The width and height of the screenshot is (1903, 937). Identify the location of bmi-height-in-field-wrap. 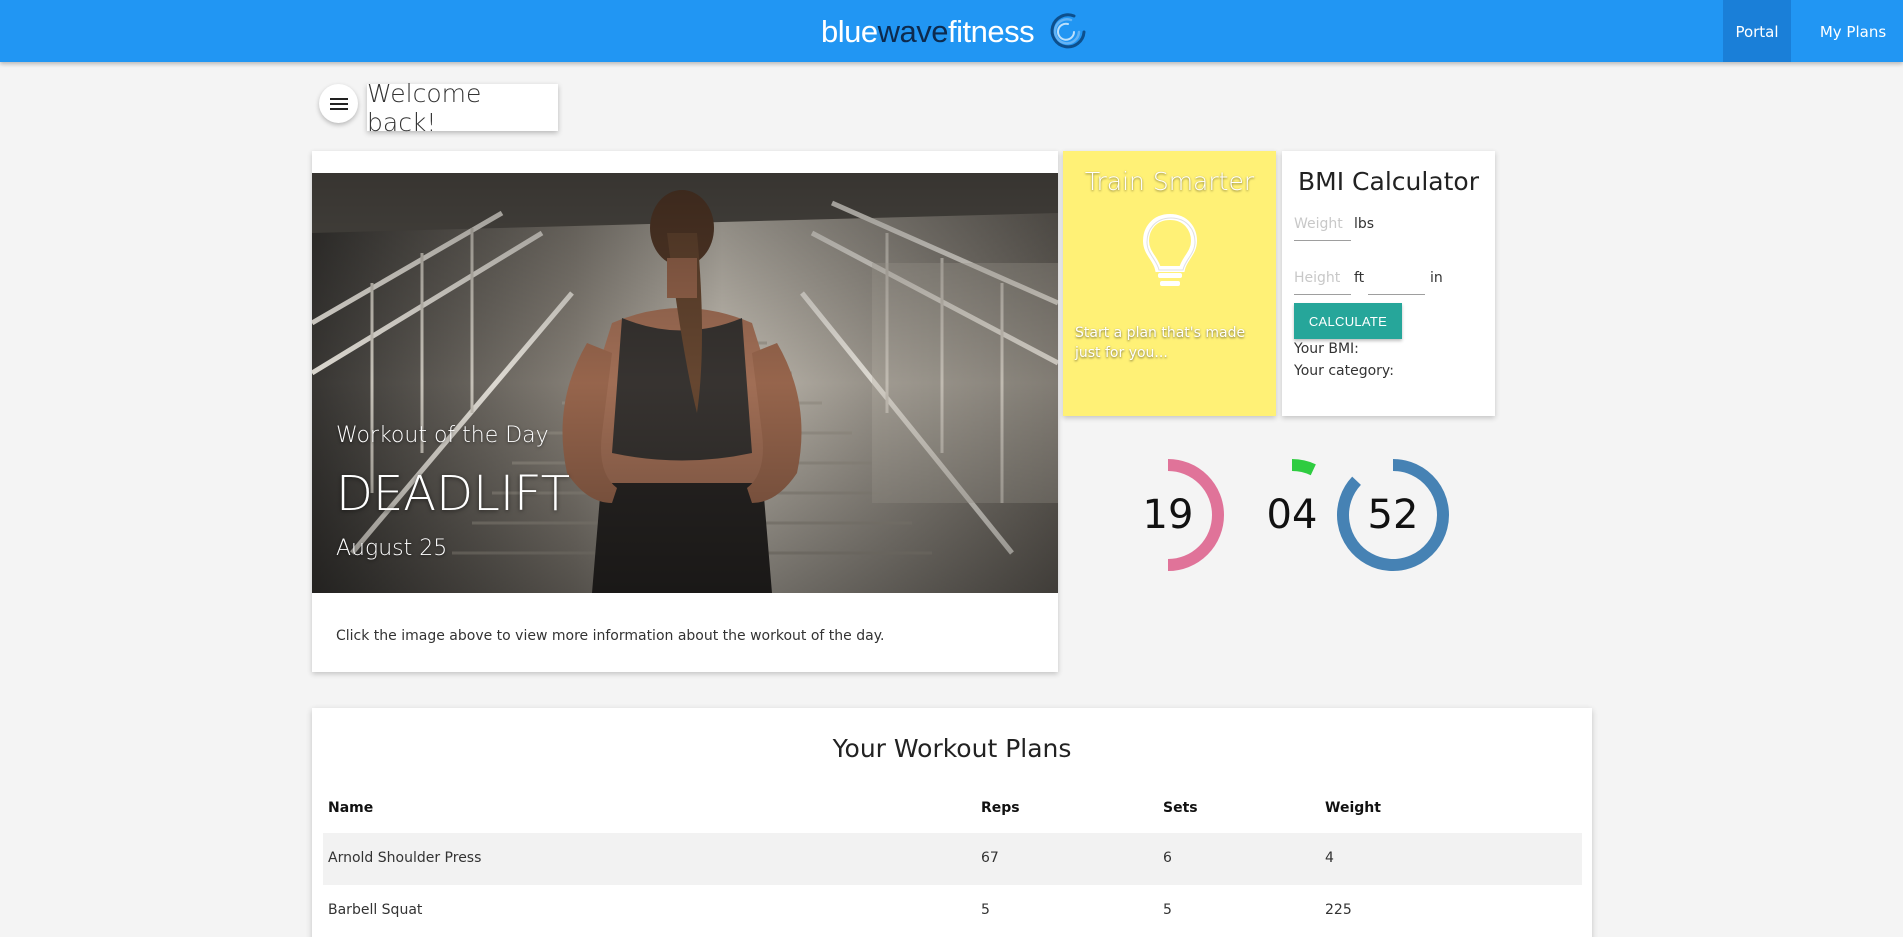
(1396, 279).